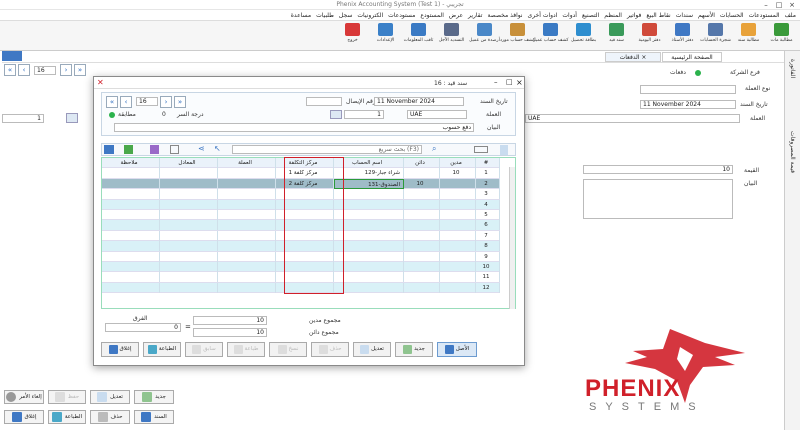 The height and width of the screenshot is (430, 800). I want to click on side-tab-expenses: قيمة المصروفات, so click(792, 152).